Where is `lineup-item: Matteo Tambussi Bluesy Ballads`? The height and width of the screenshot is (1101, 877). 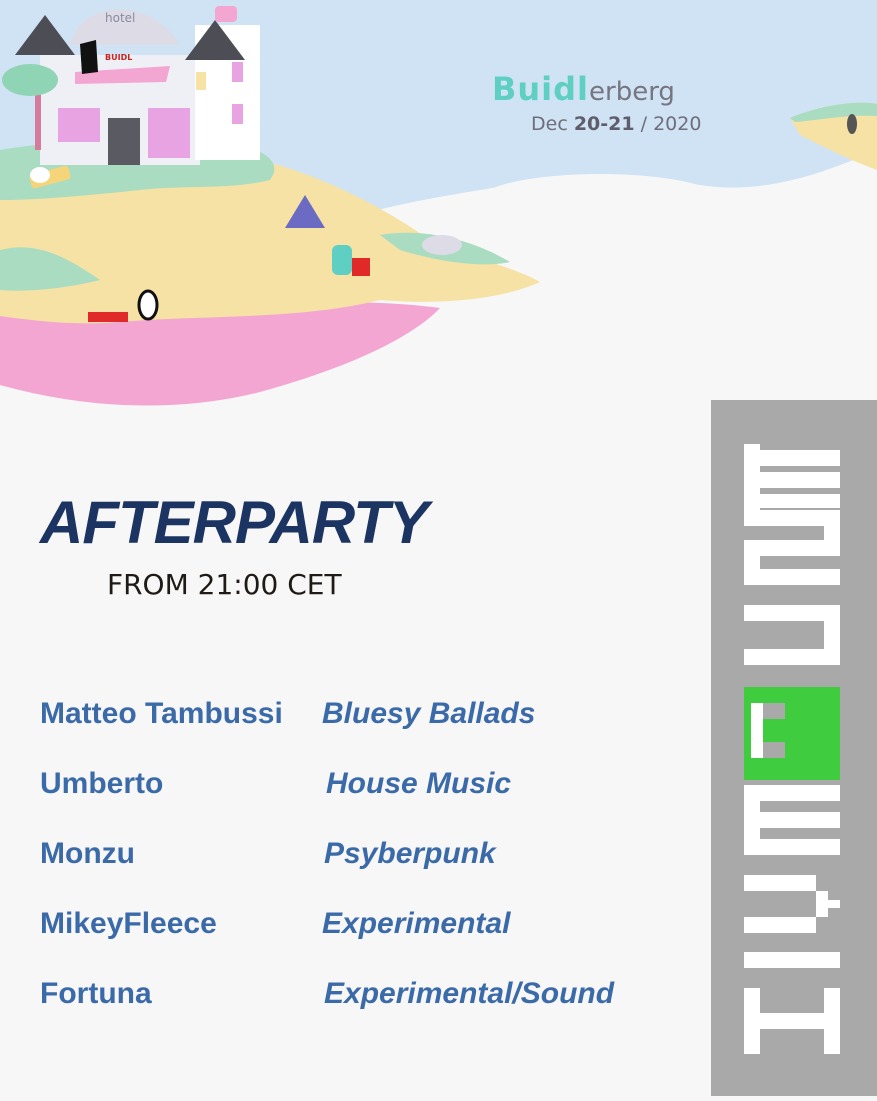 lineup-item: Matteo Tambussi Bluesy Ballads is located at coordinates (350, 717).